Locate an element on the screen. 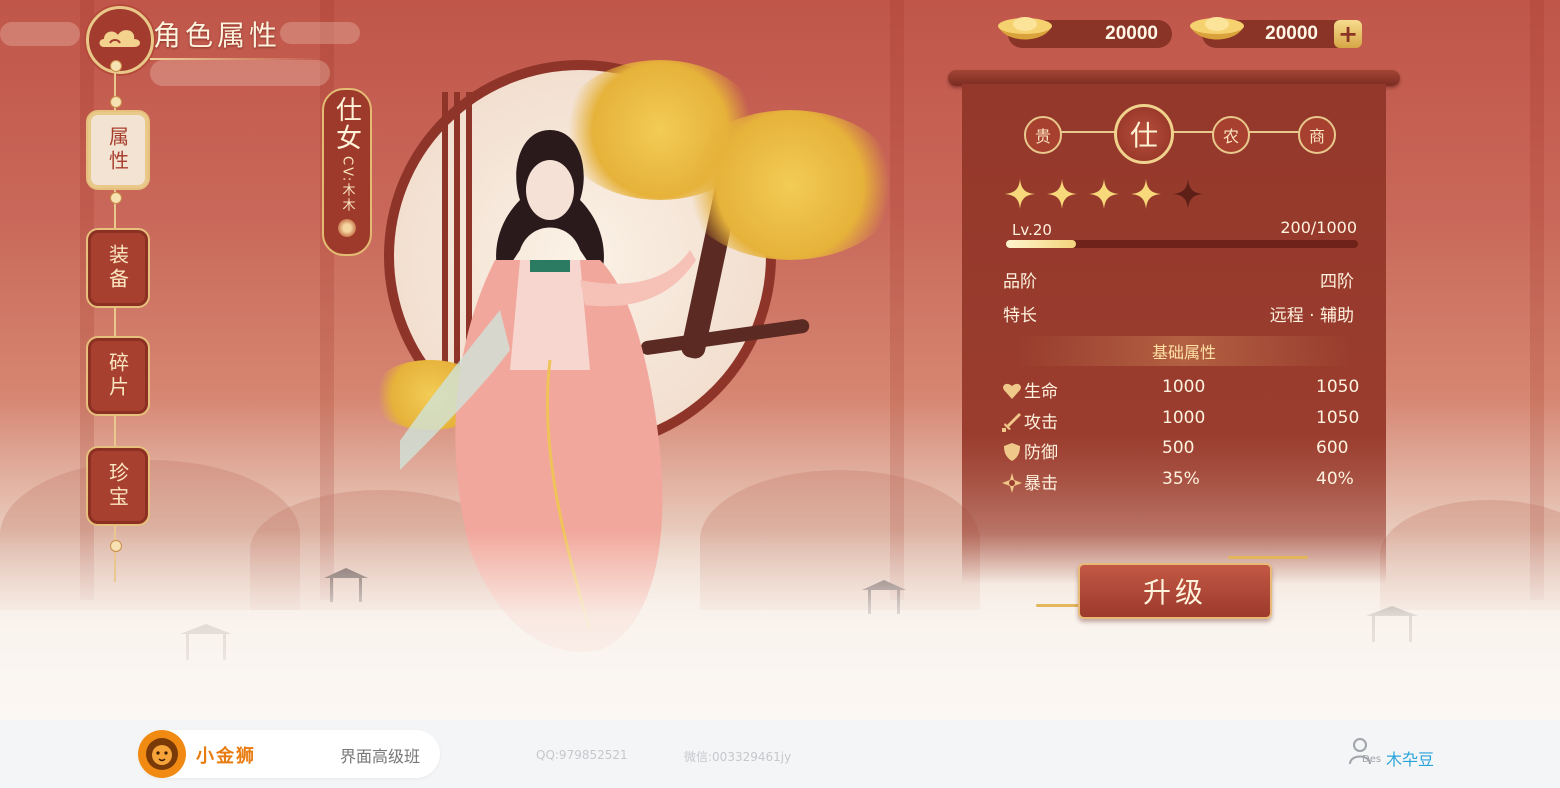 The width and height of the screenshot is (1560, 788). crit-icon is located at coordinates (1012, 483).